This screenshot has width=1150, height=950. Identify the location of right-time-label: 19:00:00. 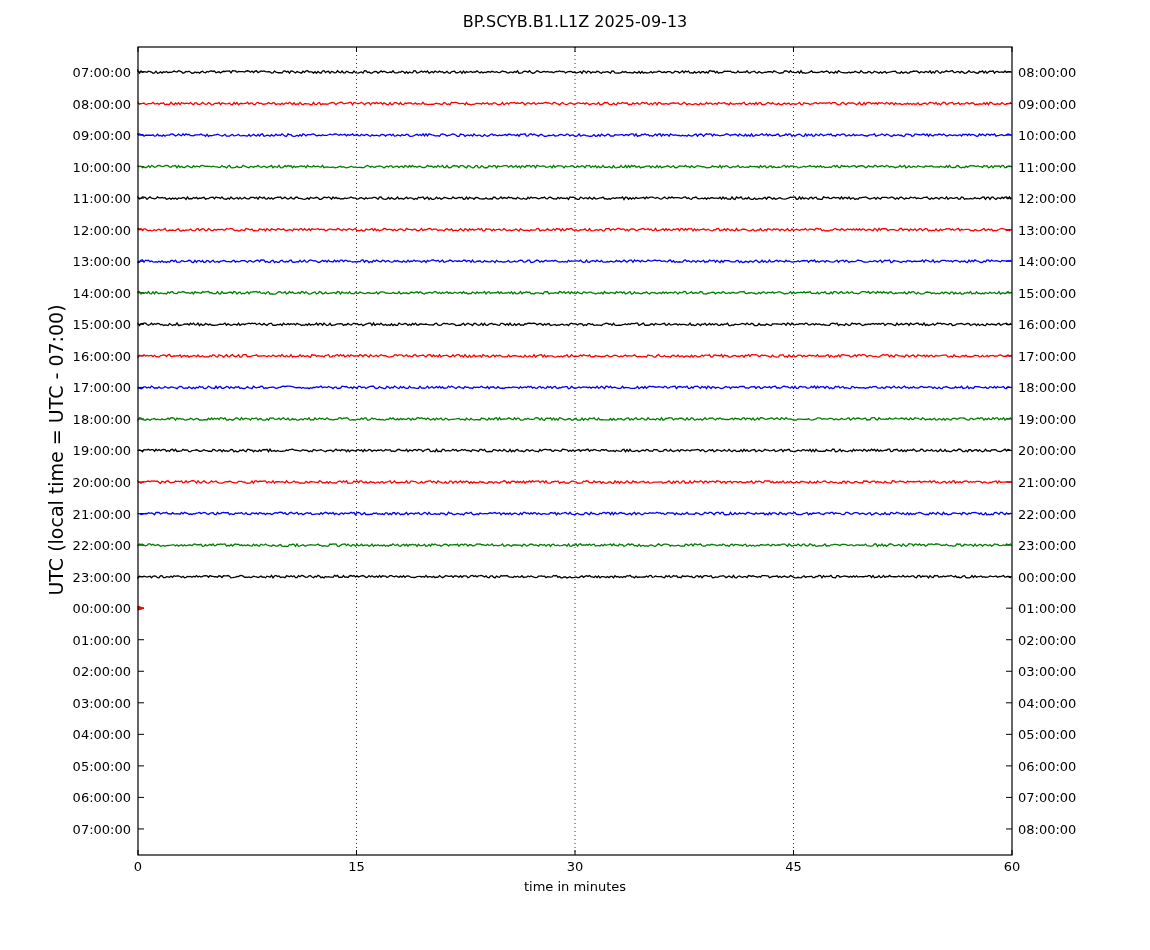
(1047, 419).